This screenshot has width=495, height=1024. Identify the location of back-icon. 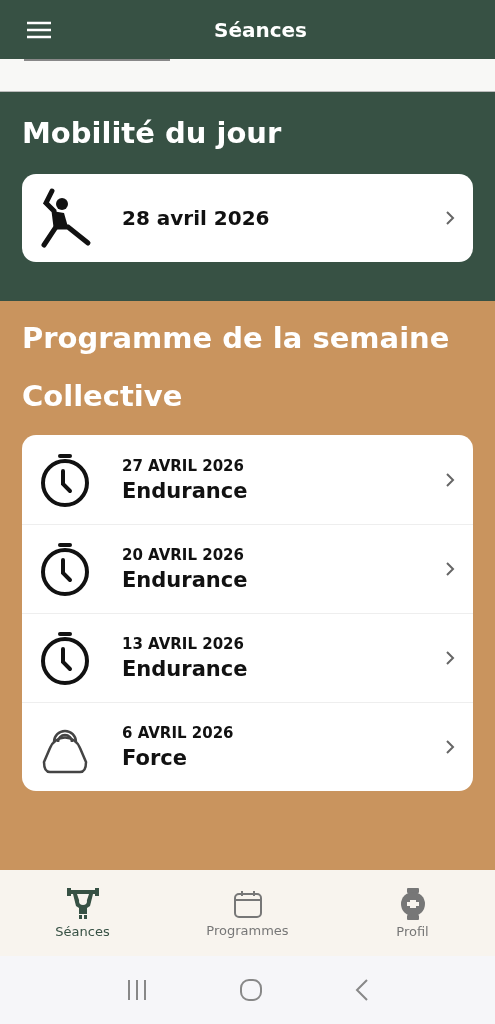
(362, 990).